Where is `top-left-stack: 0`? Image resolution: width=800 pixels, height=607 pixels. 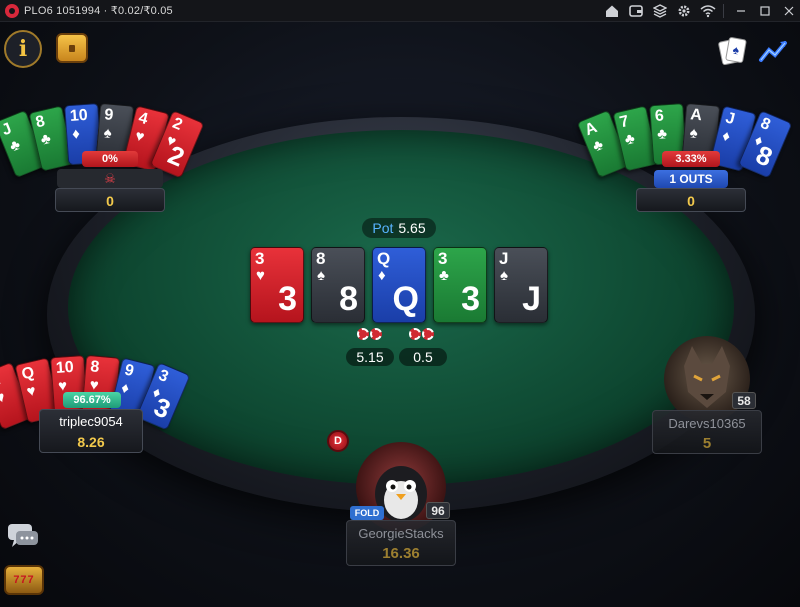
top-left-stack: 0 is located at coordinates (110, 201).